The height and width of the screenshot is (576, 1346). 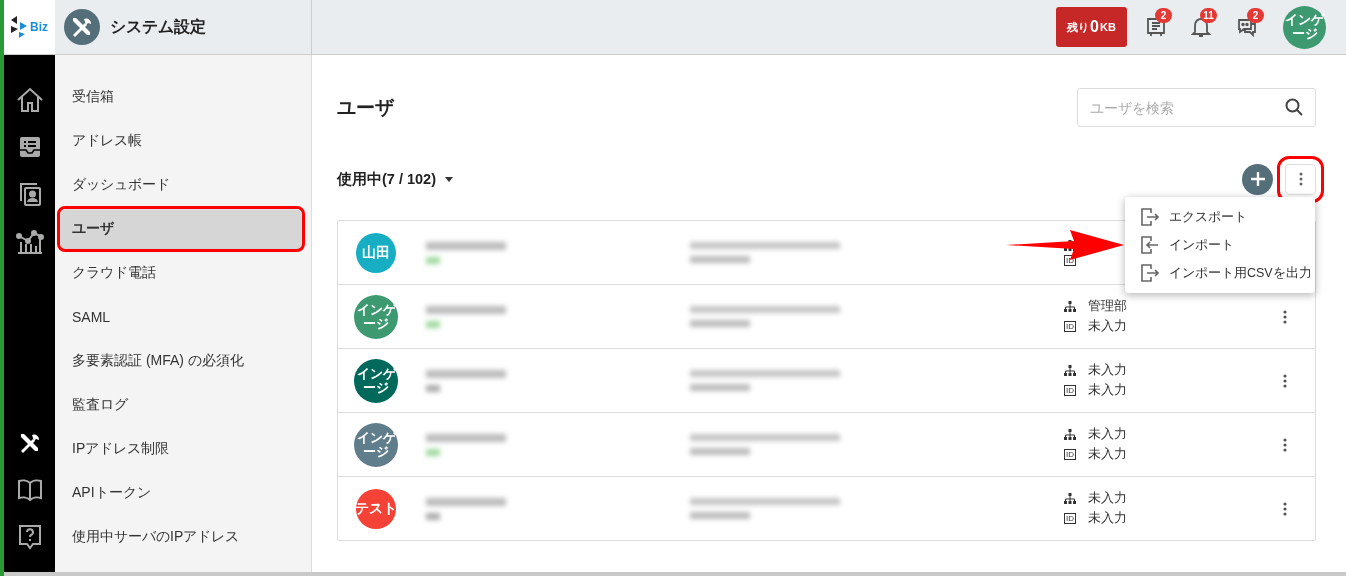 I want to click on tools-icon, so click(x=82, y=27).